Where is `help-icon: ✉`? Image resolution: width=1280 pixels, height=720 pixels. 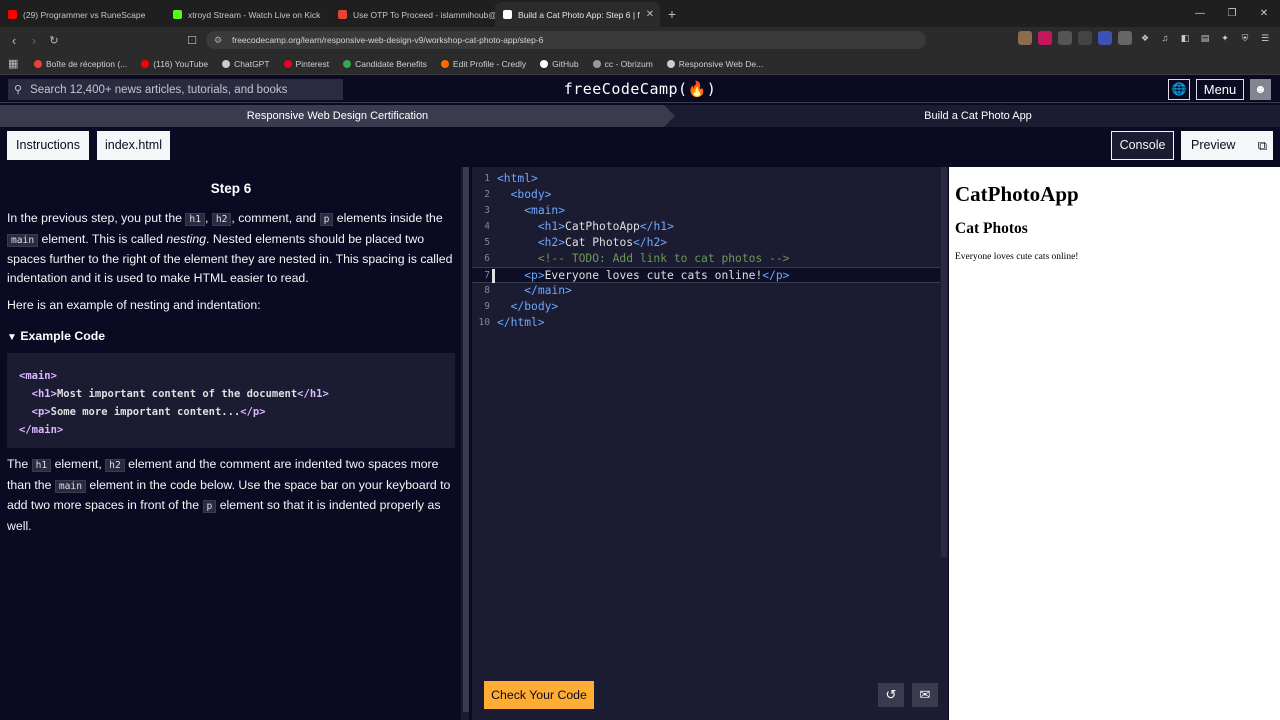 help-icon: ✉ is located at coordinates (925, 695).